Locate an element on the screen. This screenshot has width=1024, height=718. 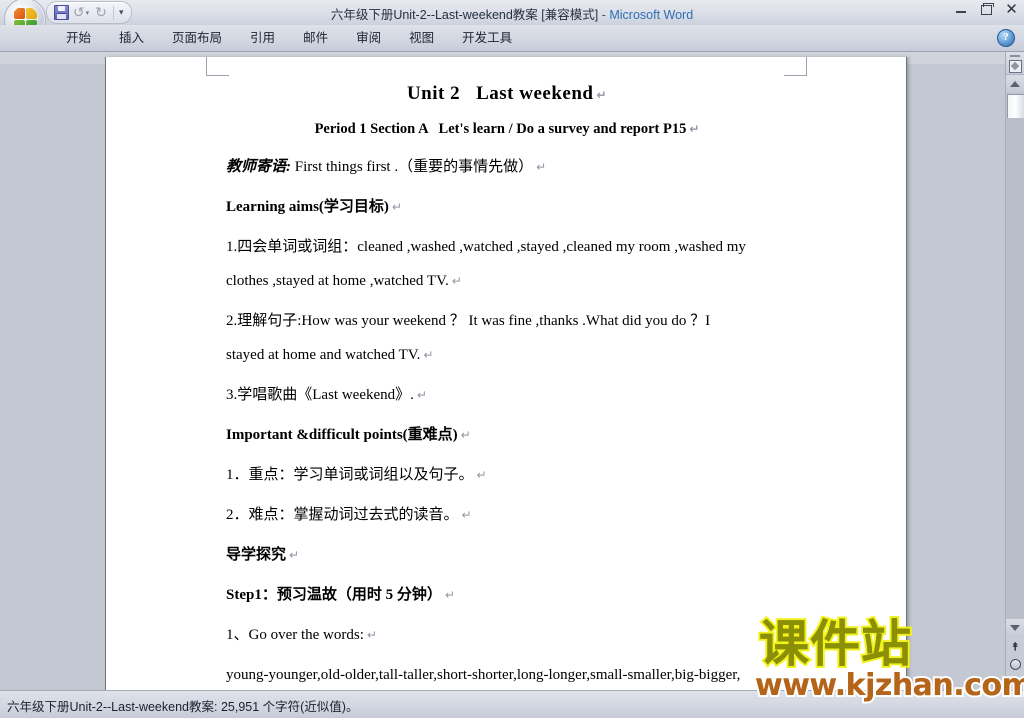
scrollbar-bottom-controls: ⯭ ⯯ is located at coordinates (1015, 655).